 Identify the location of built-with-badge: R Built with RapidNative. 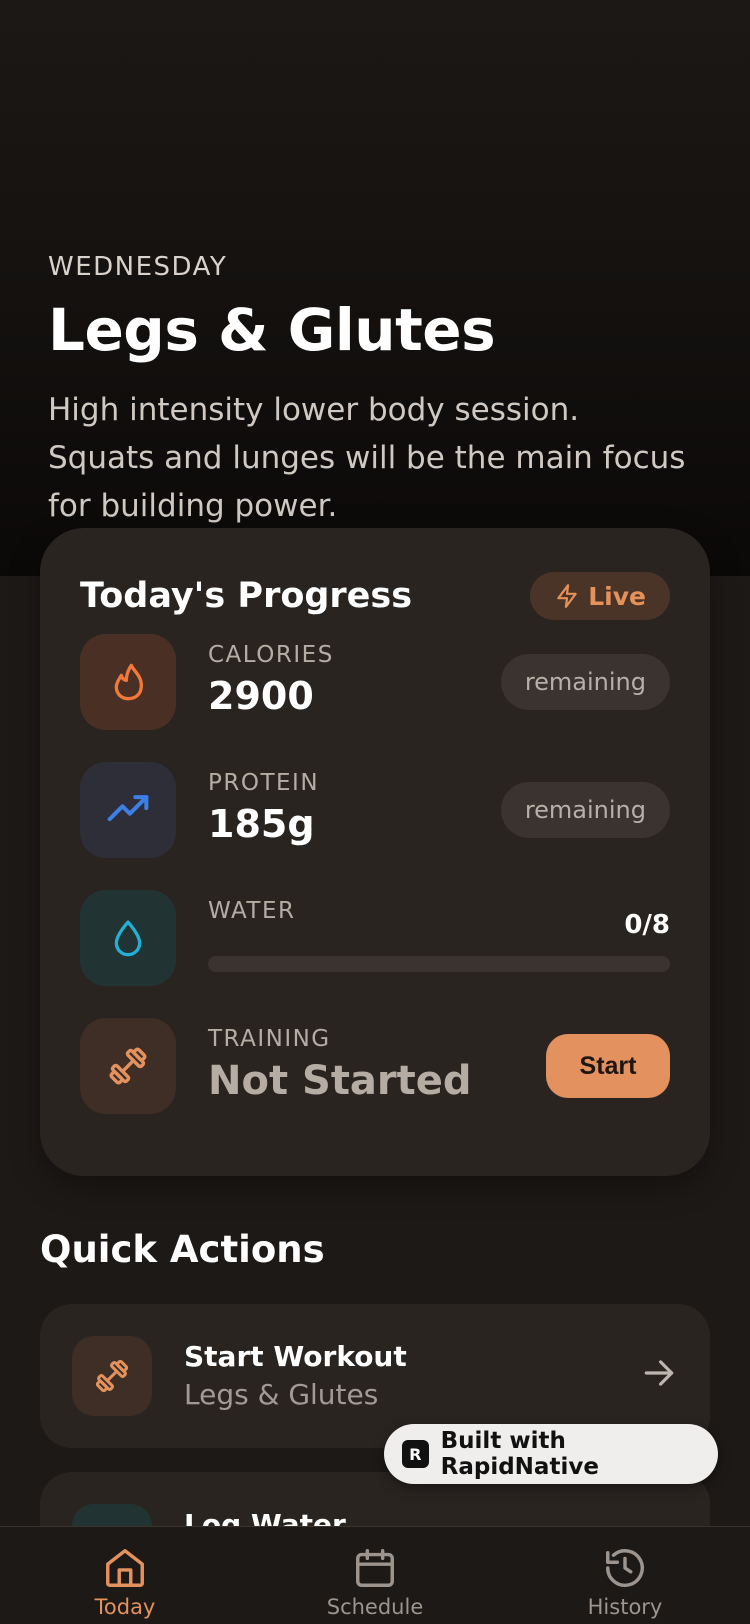
(551, 1454).